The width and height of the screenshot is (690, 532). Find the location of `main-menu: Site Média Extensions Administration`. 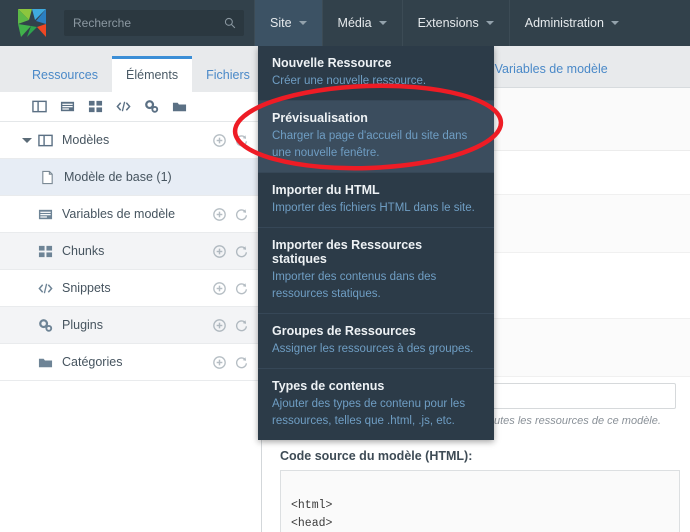

main-menu: Site Média Extensions Administration is located at coordinates (472, 23).